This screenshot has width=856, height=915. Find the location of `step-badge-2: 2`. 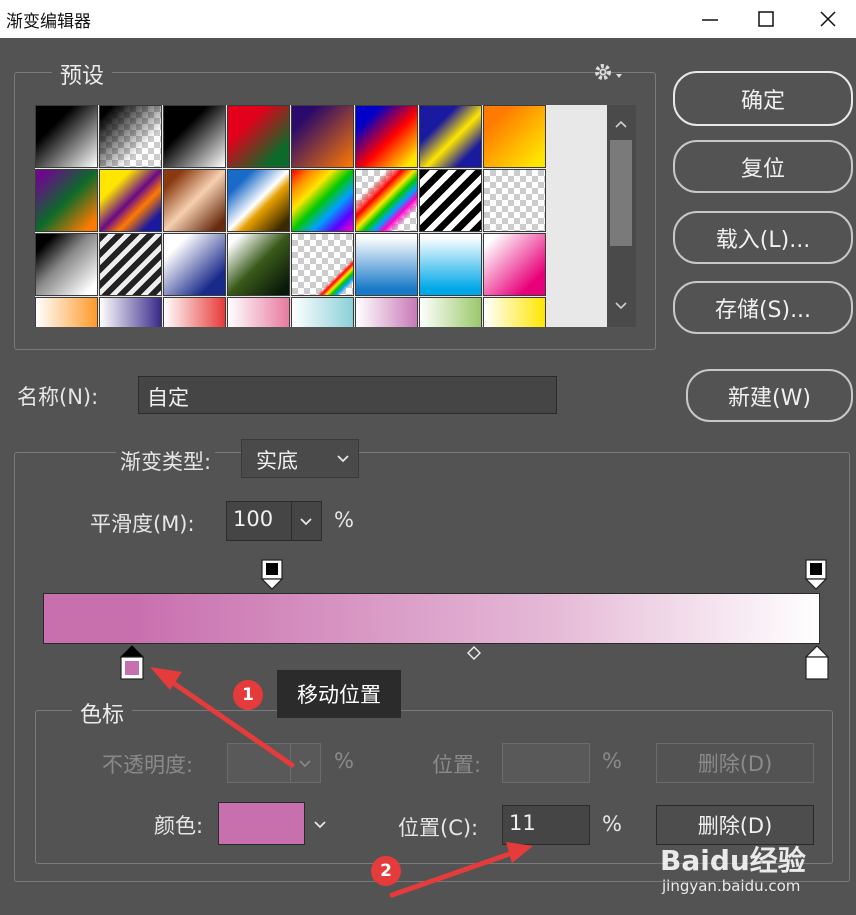

step-badge-2: 2 is located at coordinates (386, 871).